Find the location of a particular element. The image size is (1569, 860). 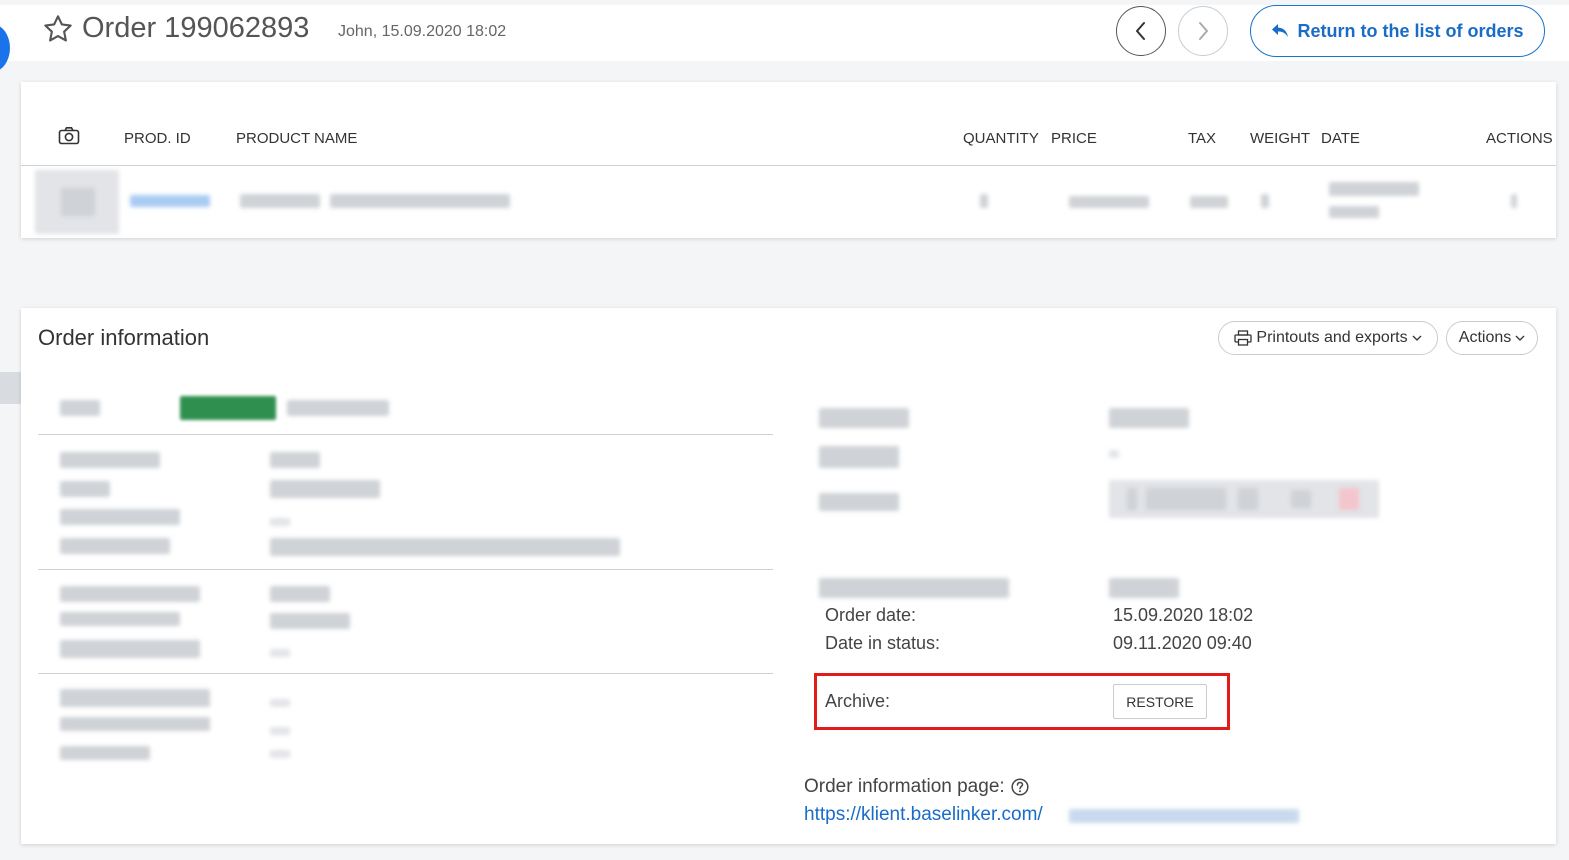

date-value is located at coordinates (1374, 189).